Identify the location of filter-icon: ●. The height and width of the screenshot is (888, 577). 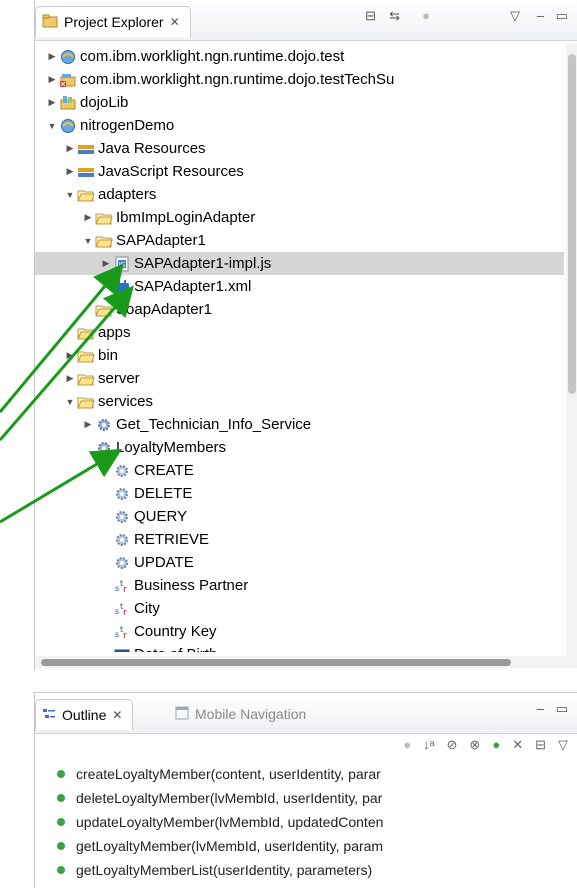
(426, 15).